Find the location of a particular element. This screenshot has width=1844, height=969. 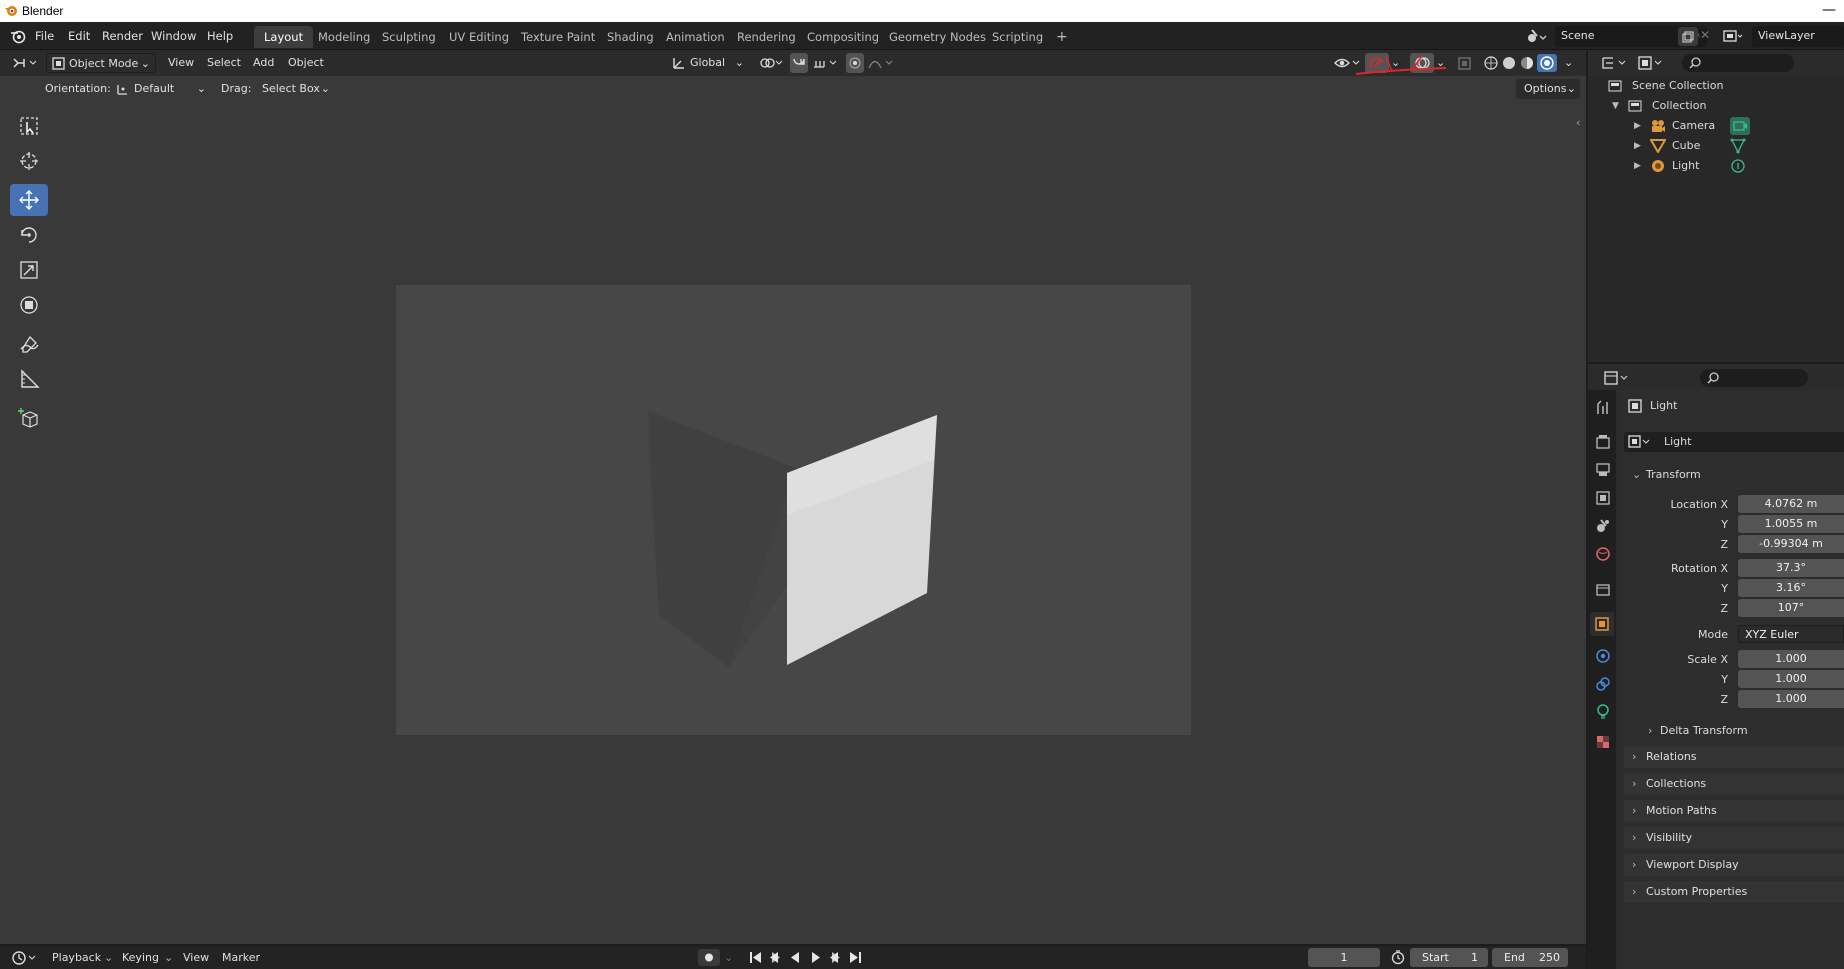

properties-search-input is located at coordinates (1754, 378).